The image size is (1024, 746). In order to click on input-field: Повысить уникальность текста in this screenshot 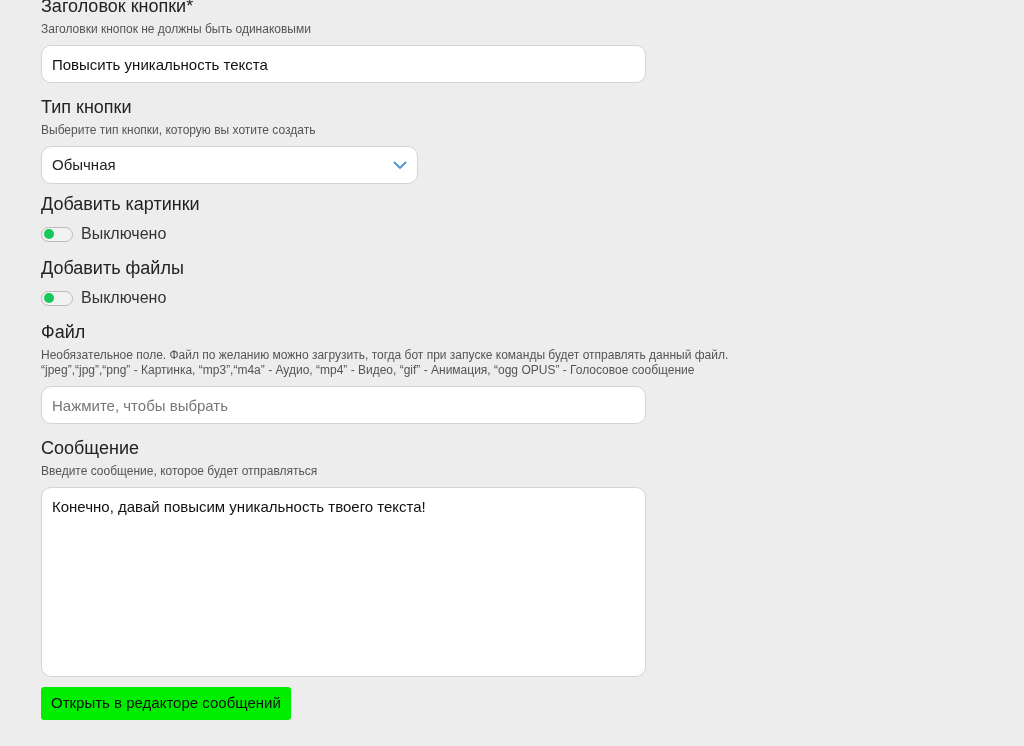, I will do `click(343, 64)`.